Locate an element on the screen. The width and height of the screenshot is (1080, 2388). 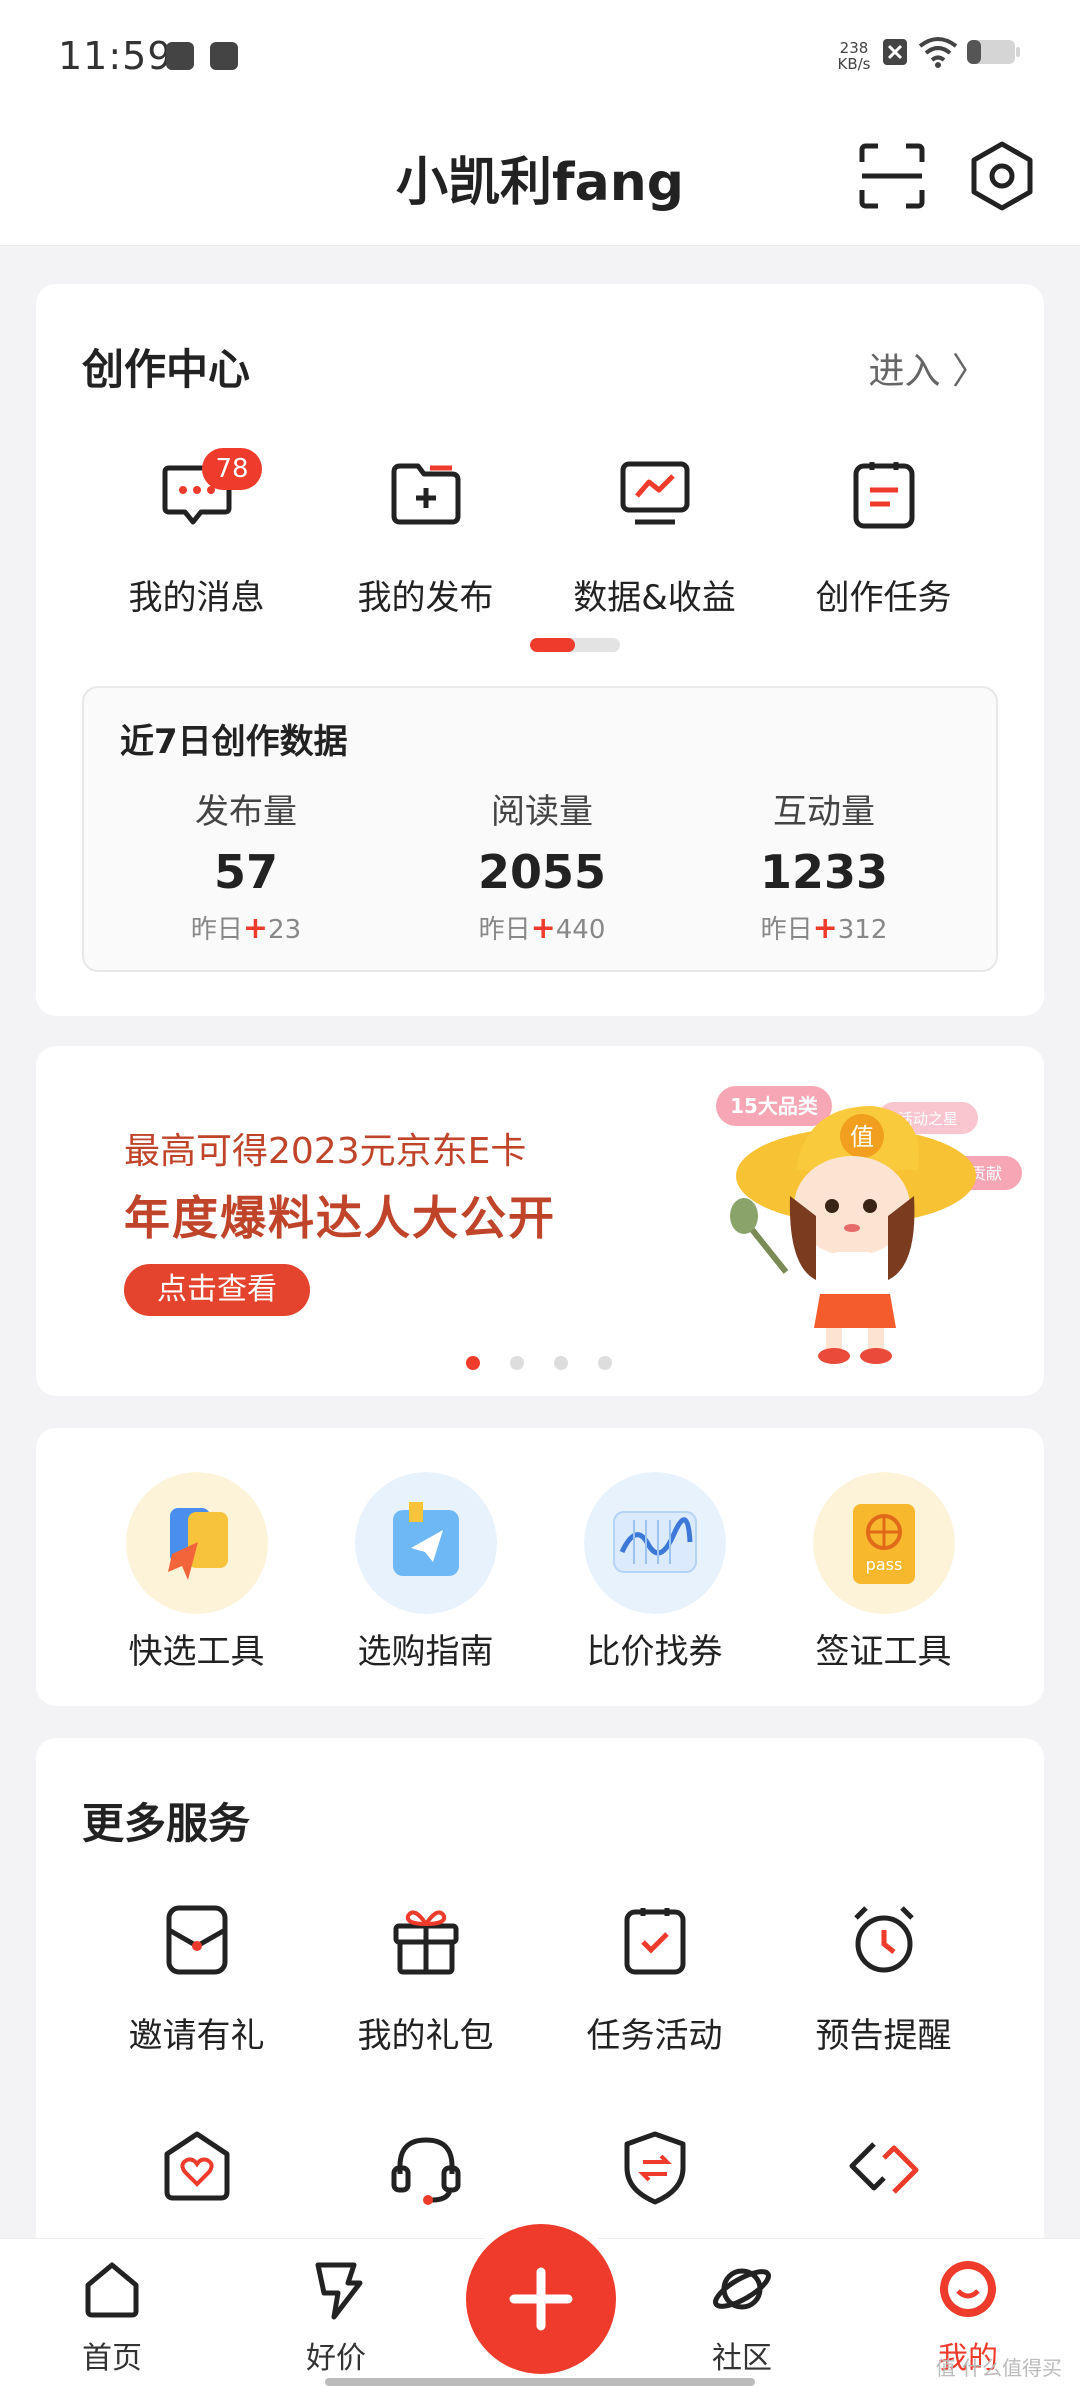
data-earnings-item: 数据&收益 is located at coordinates (654, 559).